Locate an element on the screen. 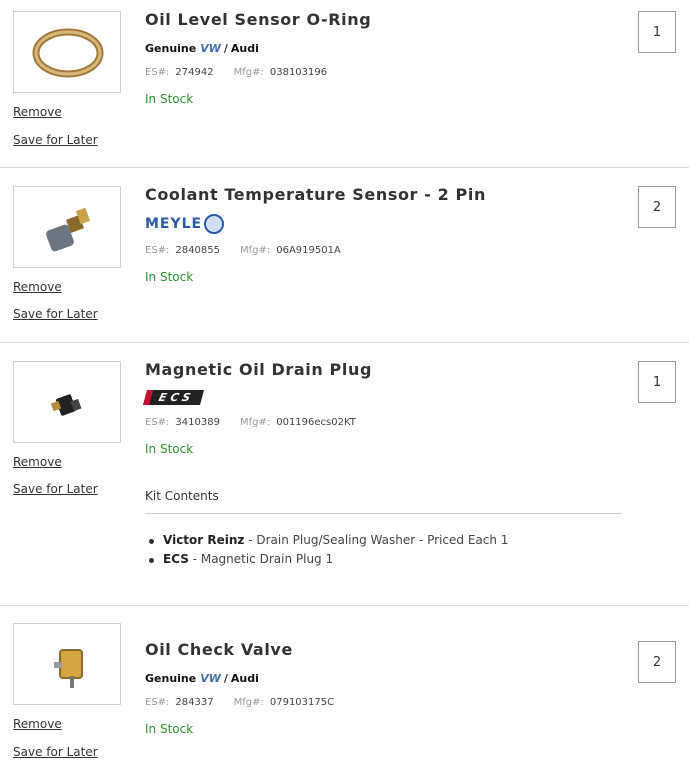  kit-contents-heading: Kit Contents is located at coordinates (182, 496).